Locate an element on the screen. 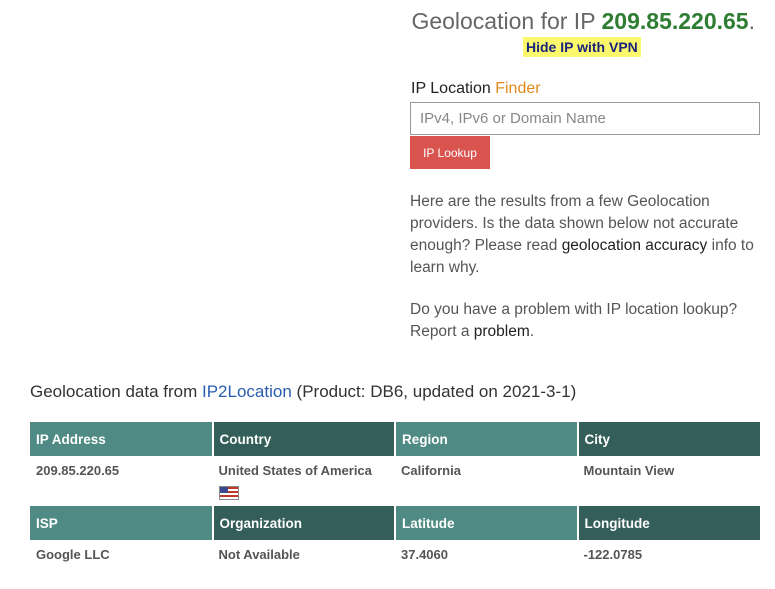 This screenshot has height=589, width=775. header-latitude: Latitude is located at coordinates (486, 523).